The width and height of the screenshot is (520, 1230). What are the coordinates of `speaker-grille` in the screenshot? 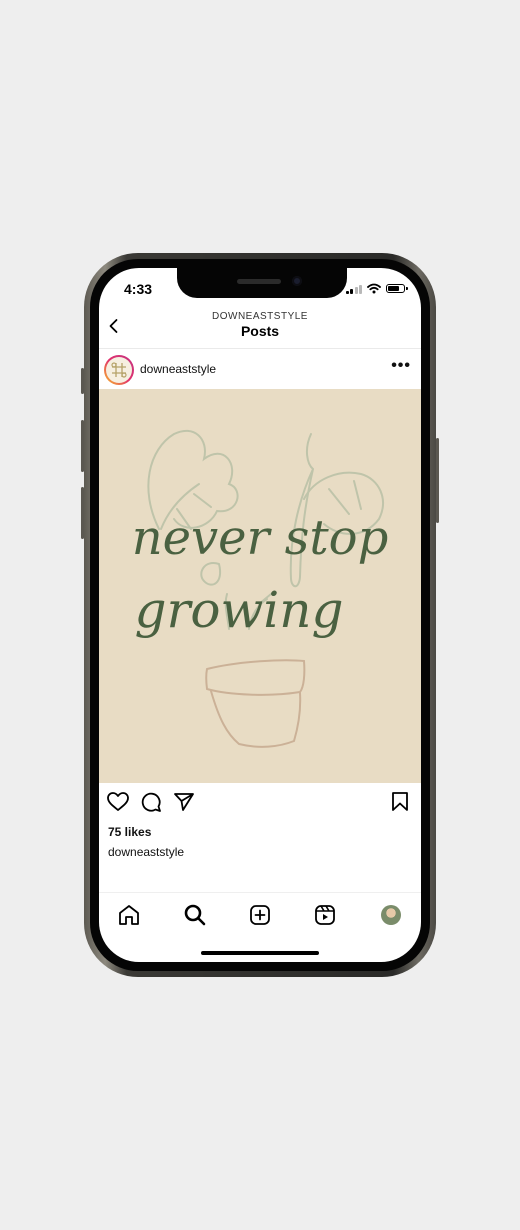 It's located at (259, 281).